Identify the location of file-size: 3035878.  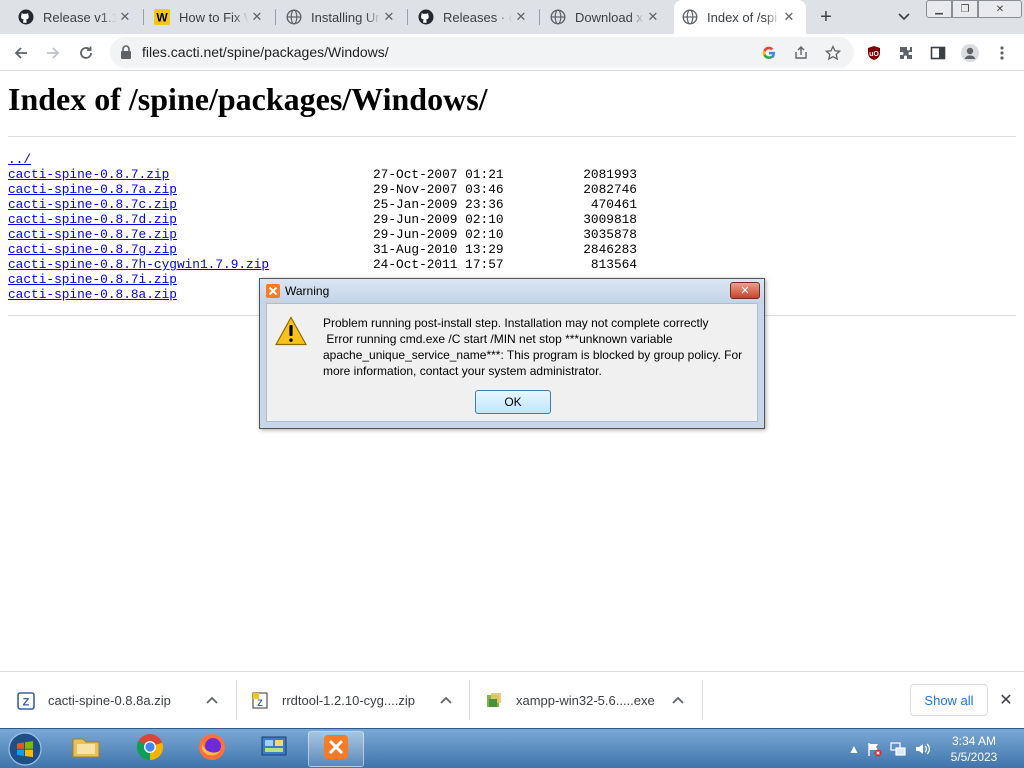
(610, 234).